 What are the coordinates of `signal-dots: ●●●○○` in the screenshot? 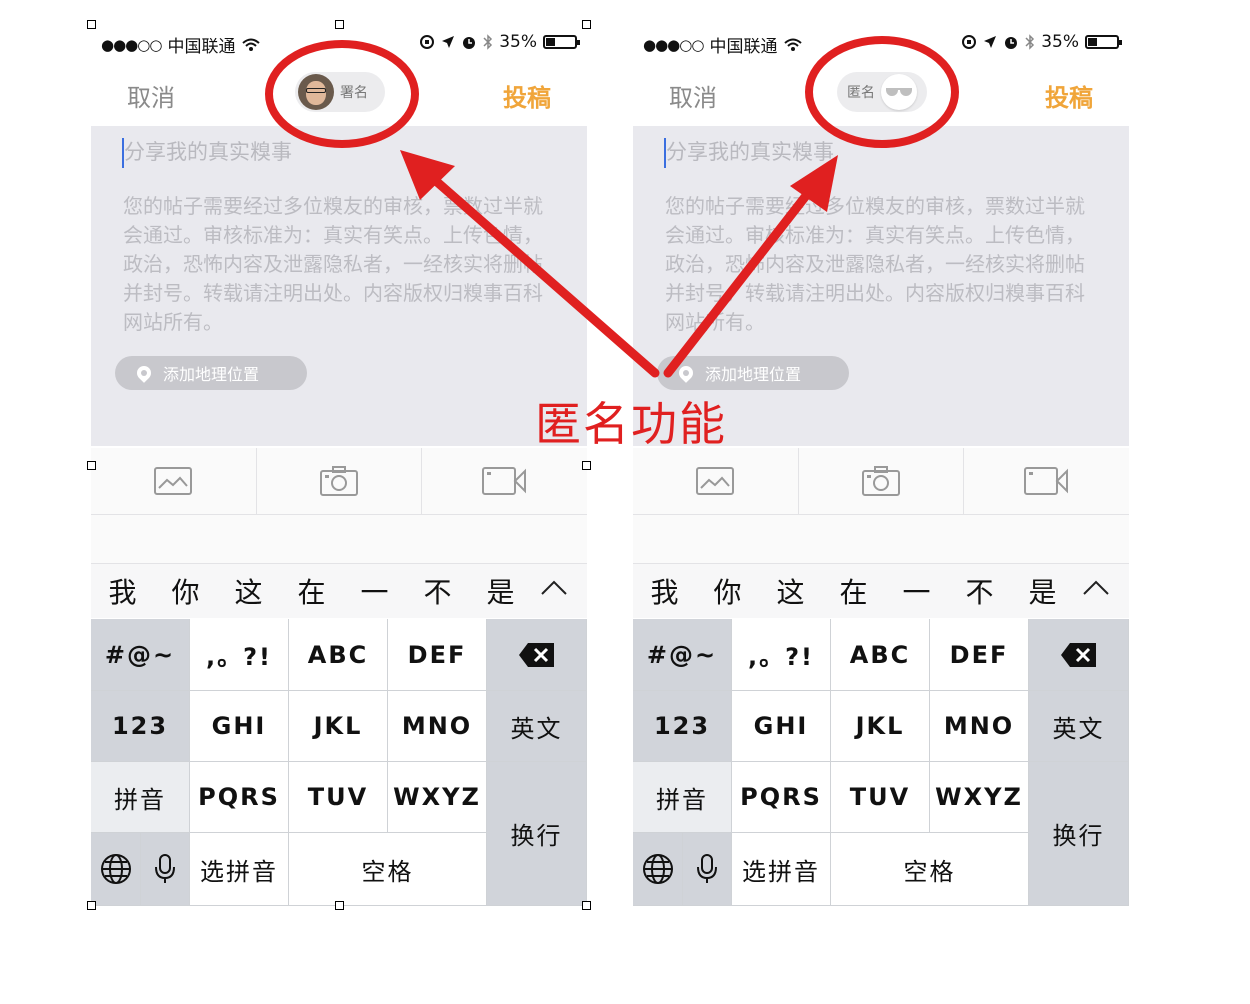 It's located at (673, 44).